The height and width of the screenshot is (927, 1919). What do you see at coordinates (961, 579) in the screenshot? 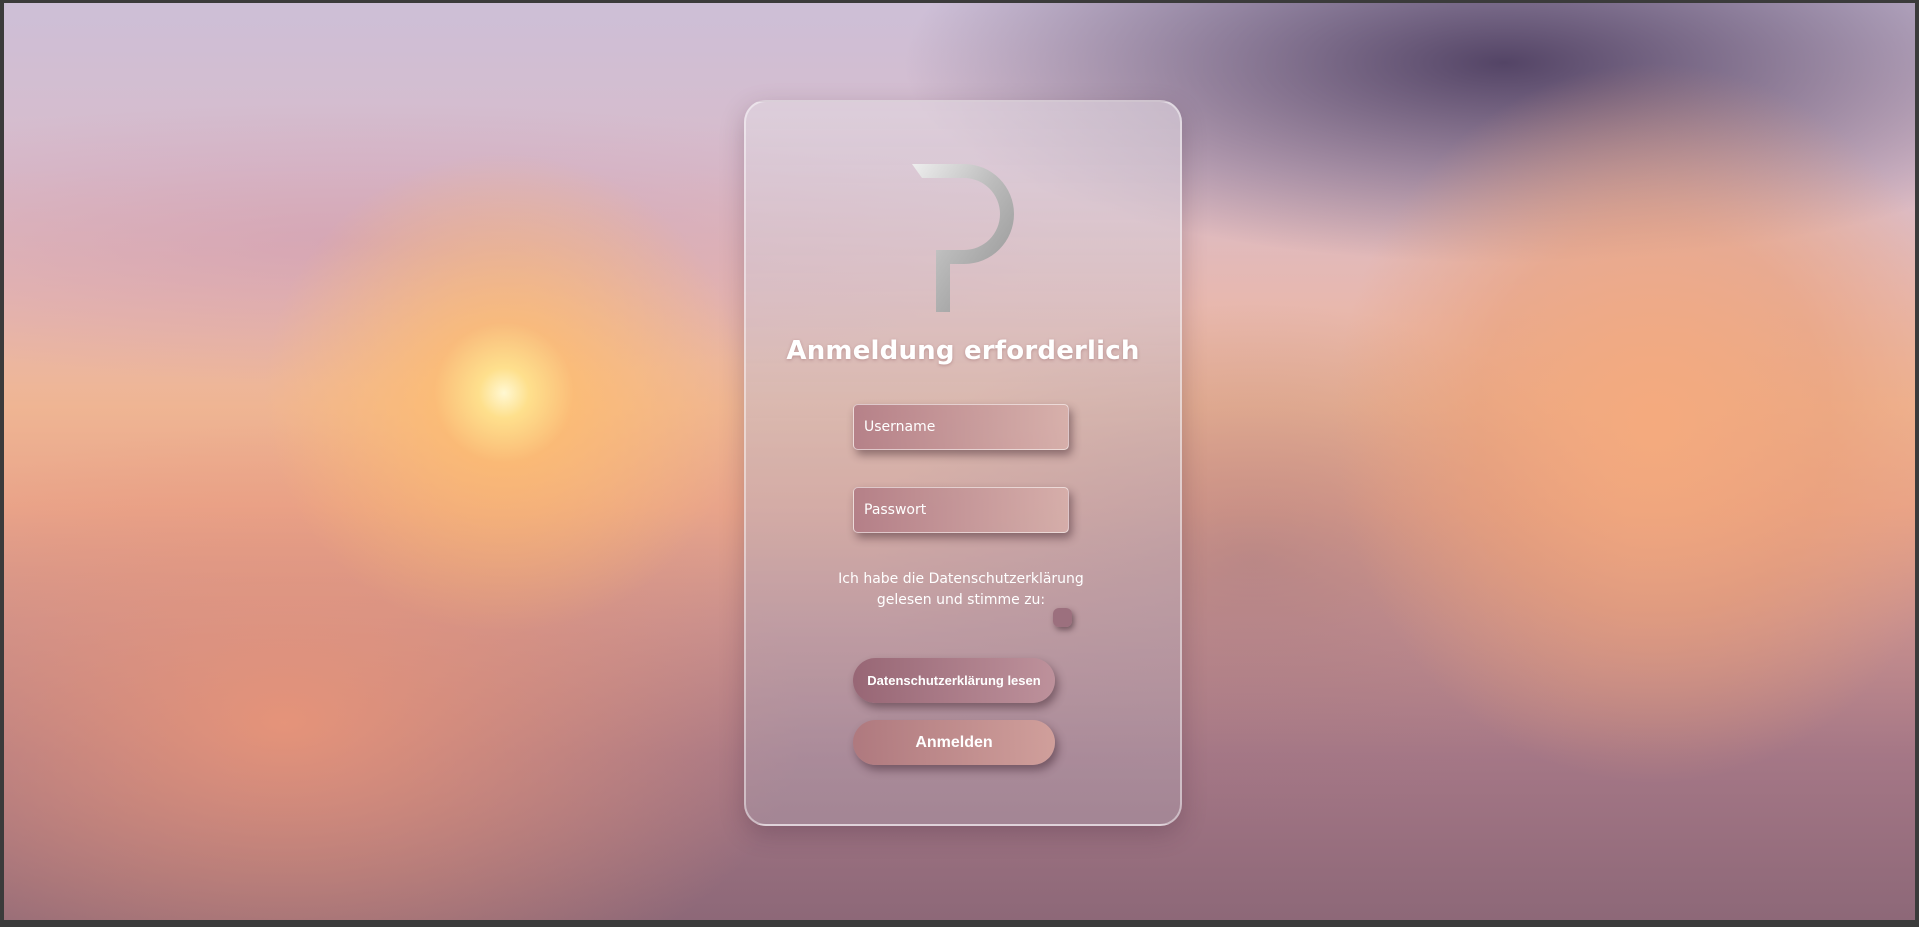
I see `privacy-consent-line-1: Ich habe die Datenschutzerklärung` at bounding box center [961, 579].